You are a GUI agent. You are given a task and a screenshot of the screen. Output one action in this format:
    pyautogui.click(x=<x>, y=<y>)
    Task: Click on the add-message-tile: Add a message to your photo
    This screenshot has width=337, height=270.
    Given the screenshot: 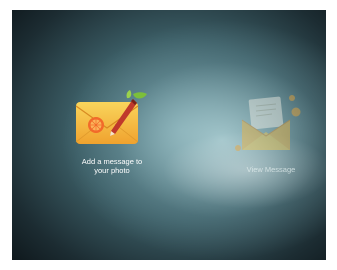 What is the action you would take?
    pyautogui.click(x=112, y=132)
    